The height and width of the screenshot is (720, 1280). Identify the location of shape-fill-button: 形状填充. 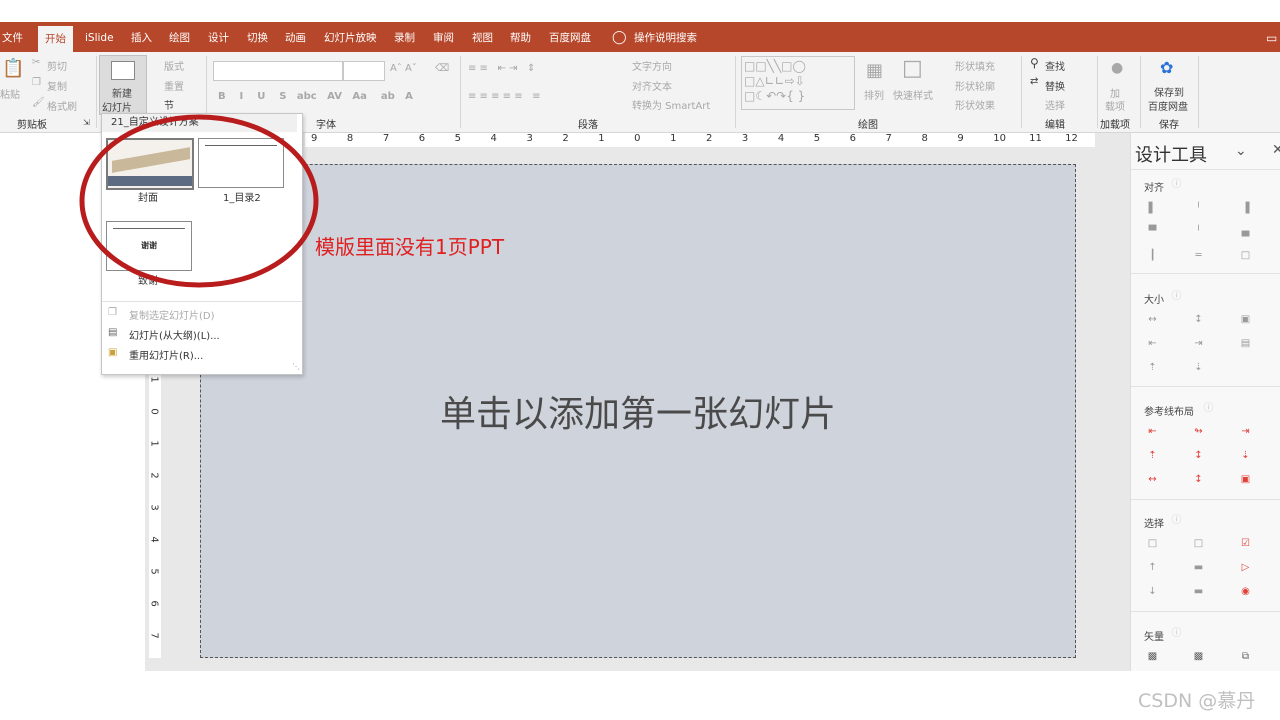
(975, 65).